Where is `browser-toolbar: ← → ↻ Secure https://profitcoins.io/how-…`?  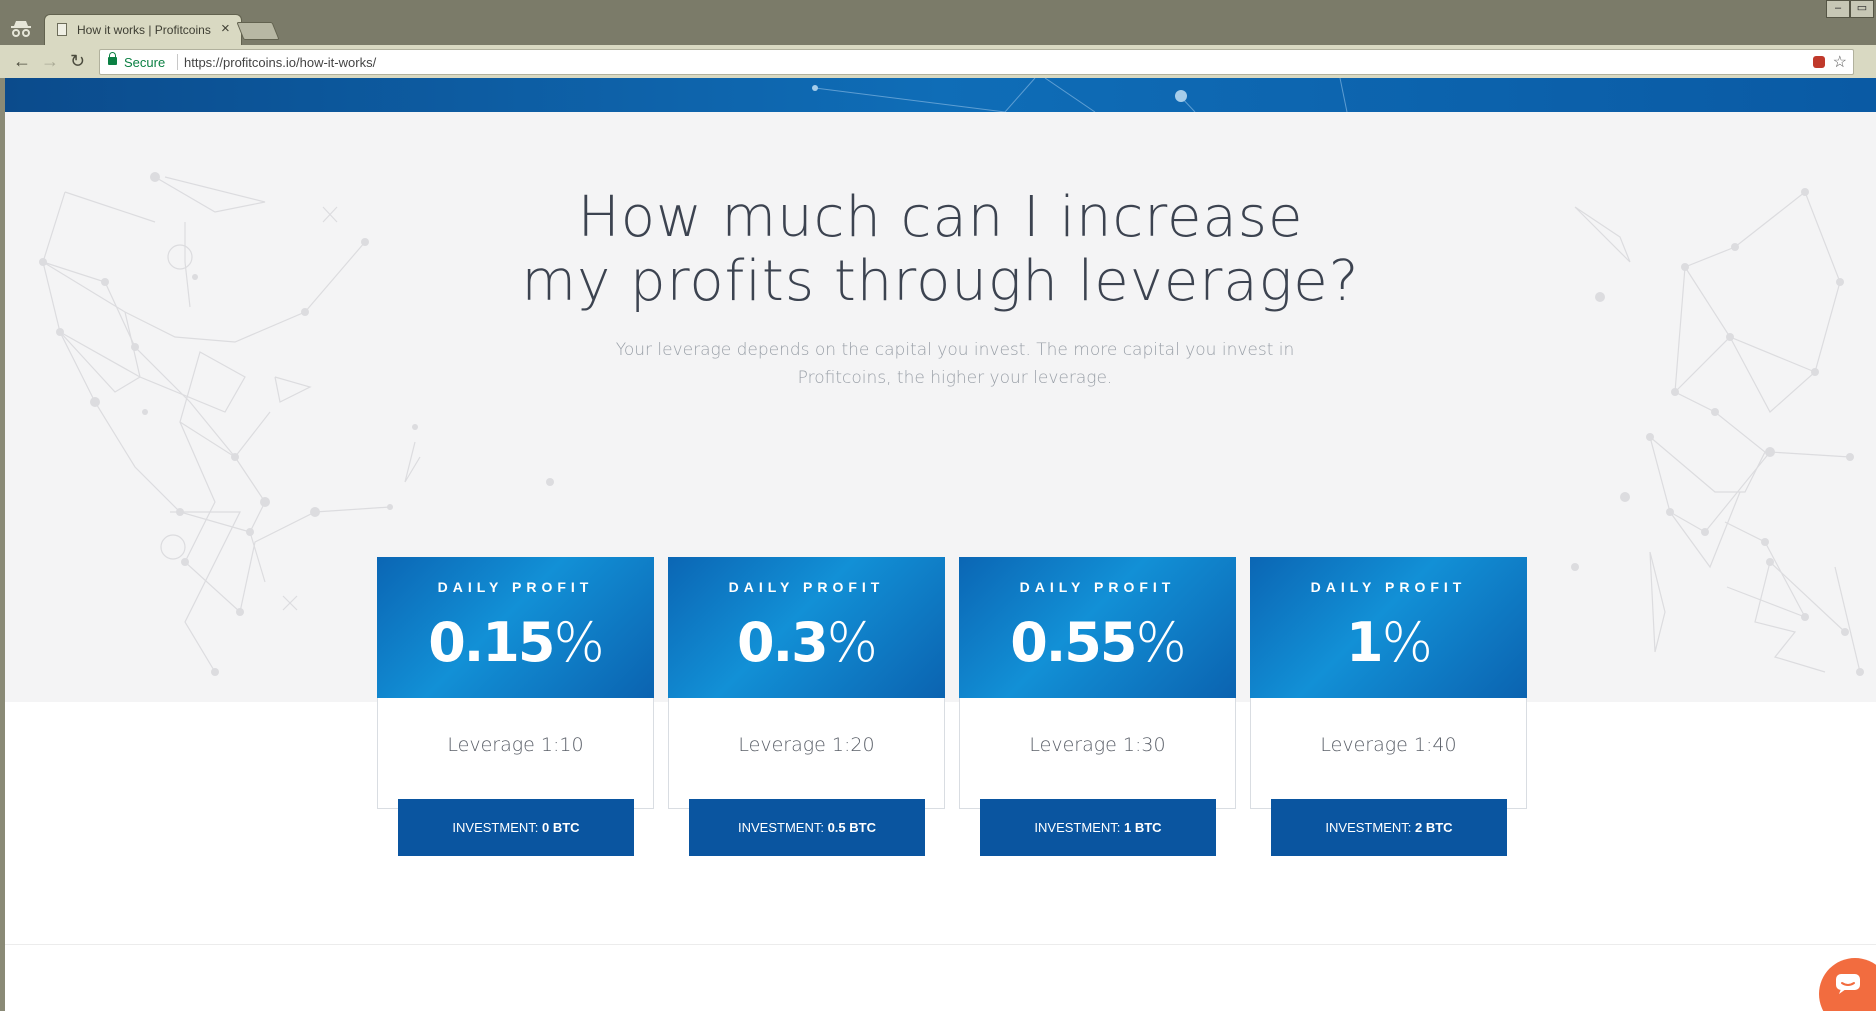
browser-toolbar: ← → ↻ Secure https://profitcoins.io/how-… is located at coordinates (938, 61).